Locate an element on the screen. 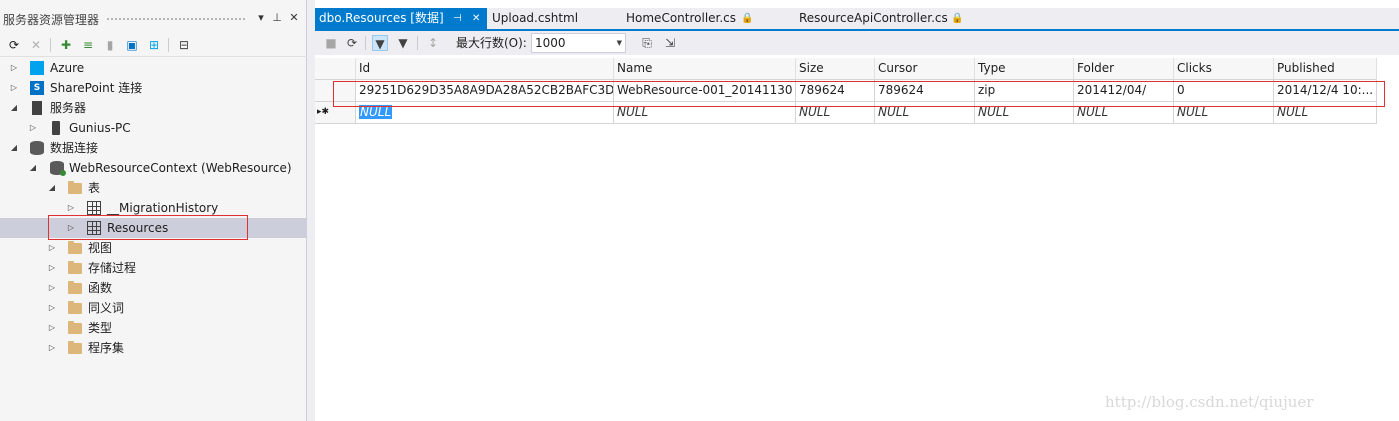 The width and height of the screenshot is (1399, 421). highlight-box is located at coordinates (859, 94).